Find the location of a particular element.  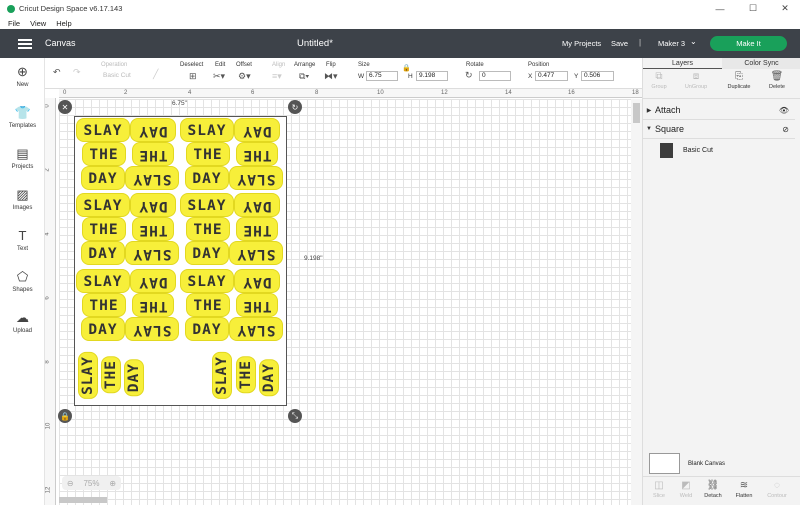

contour-button: ◌ Contour is located at coordinates (777, 489).